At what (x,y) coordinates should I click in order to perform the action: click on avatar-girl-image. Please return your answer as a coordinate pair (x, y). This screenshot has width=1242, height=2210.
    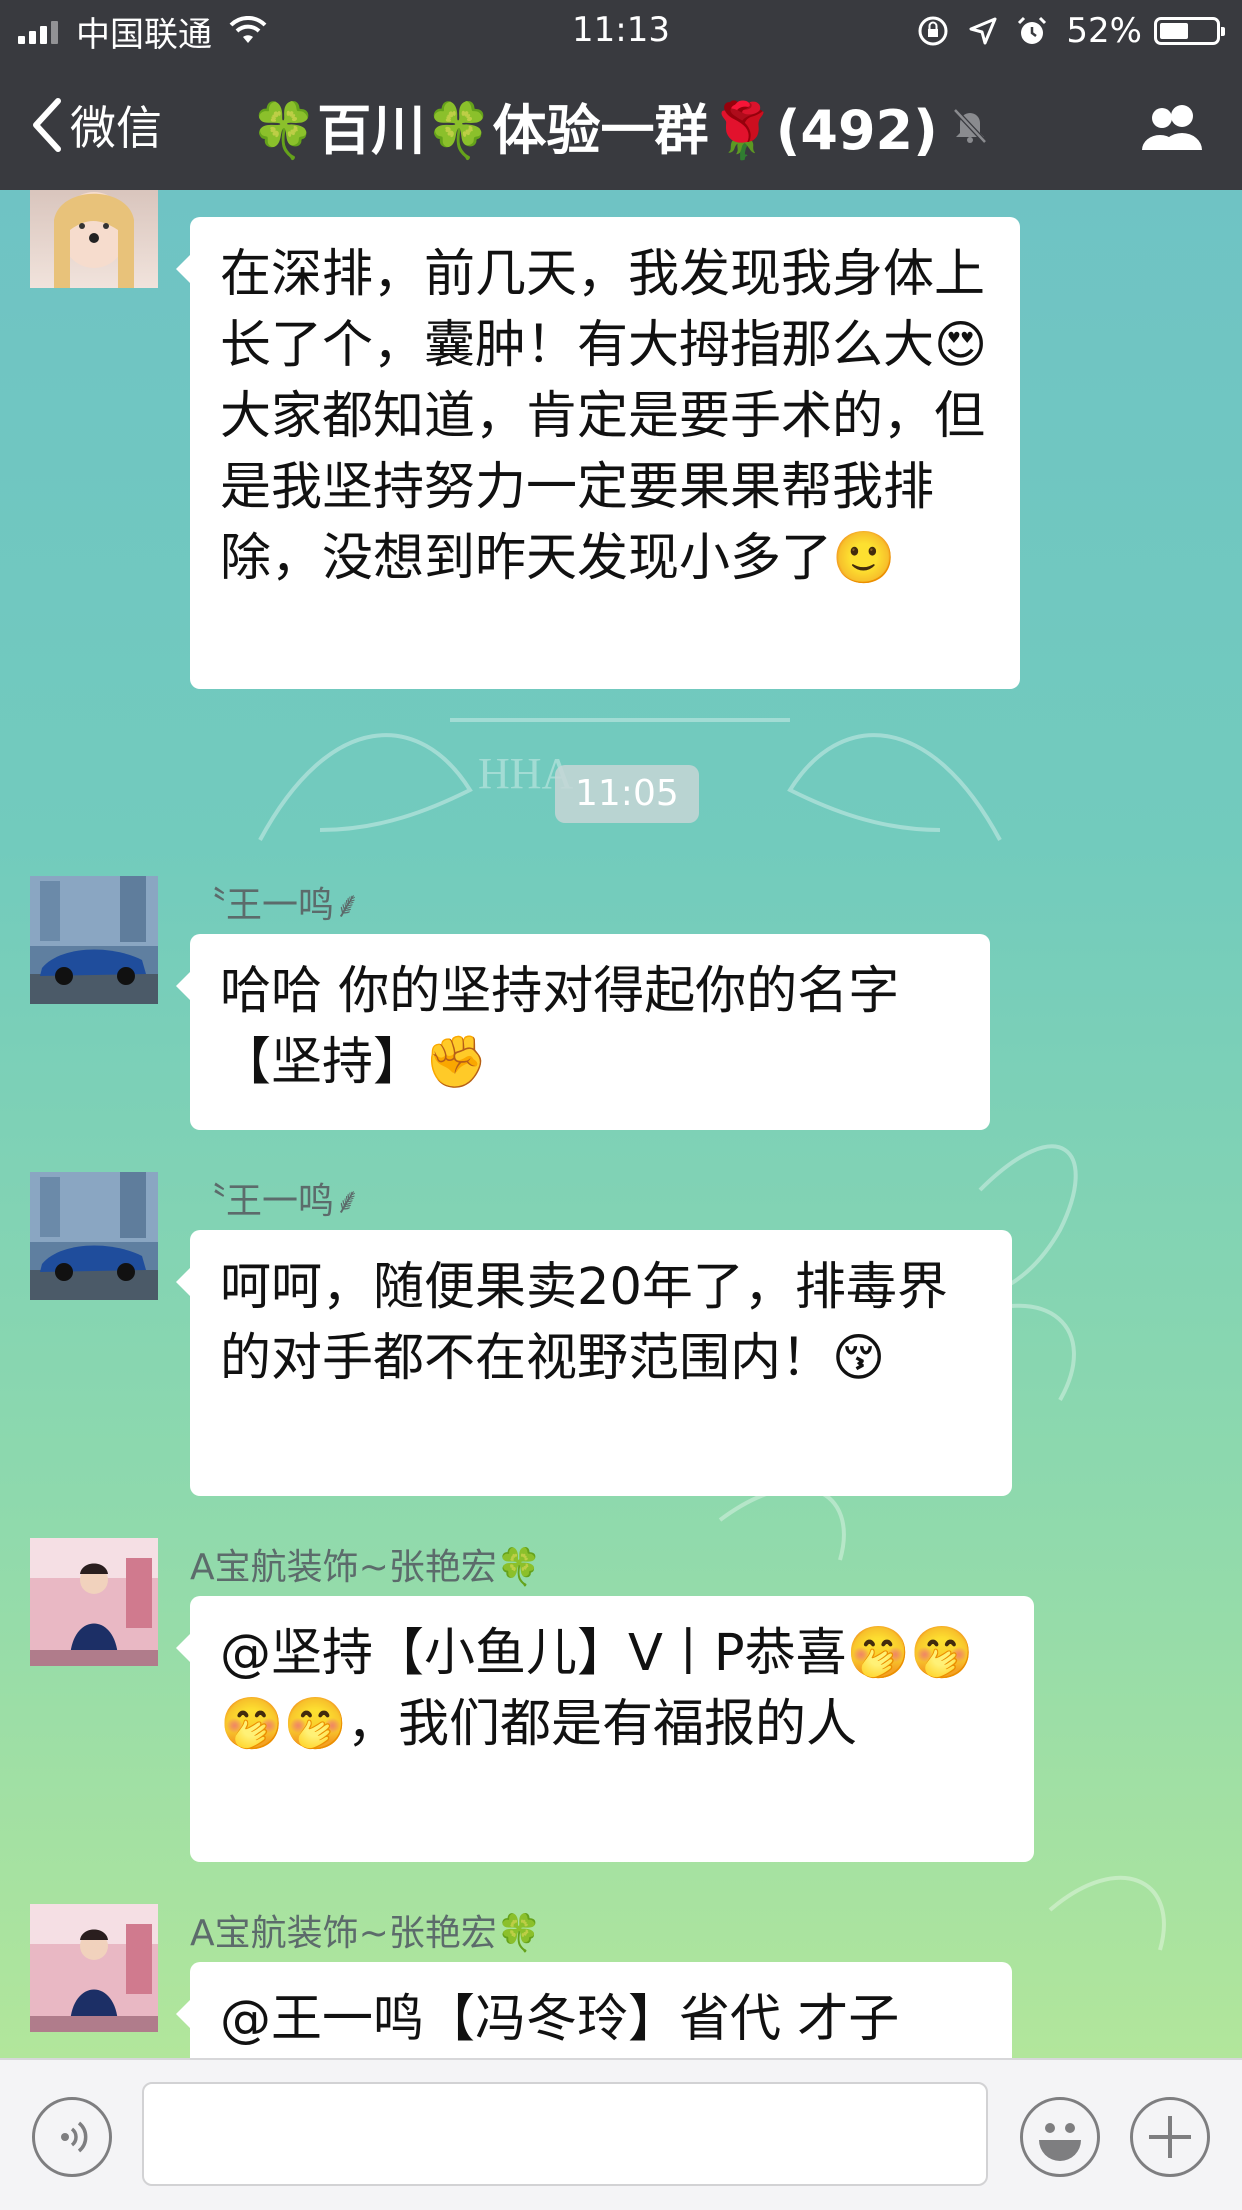
    Looking at the image, I should click on (94, 240).